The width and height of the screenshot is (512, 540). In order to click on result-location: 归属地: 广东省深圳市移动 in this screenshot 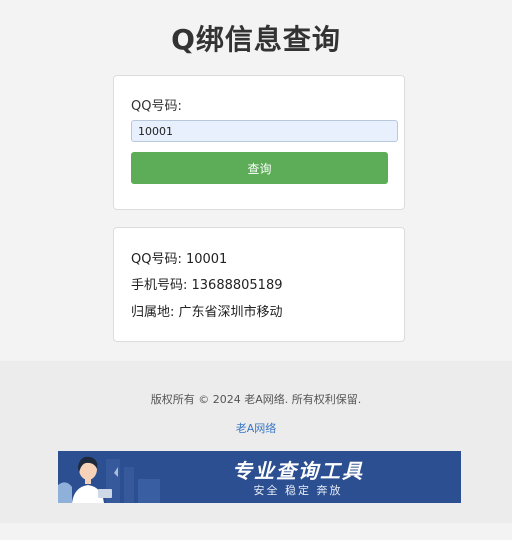, I will do `click(207, 312)`.